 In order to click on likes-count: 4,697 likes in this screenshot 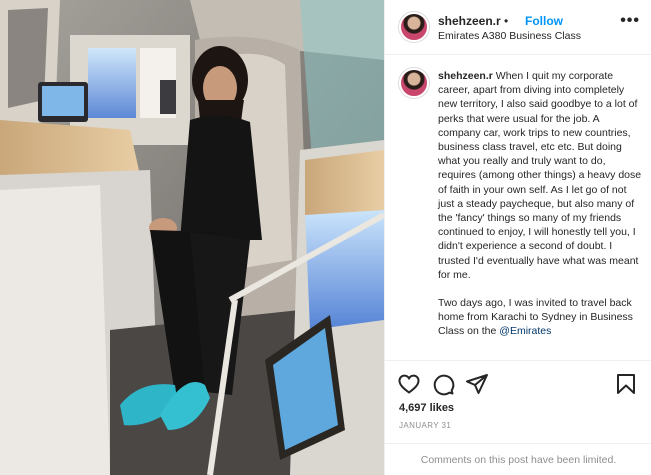, I will do `click(426, 408)`.